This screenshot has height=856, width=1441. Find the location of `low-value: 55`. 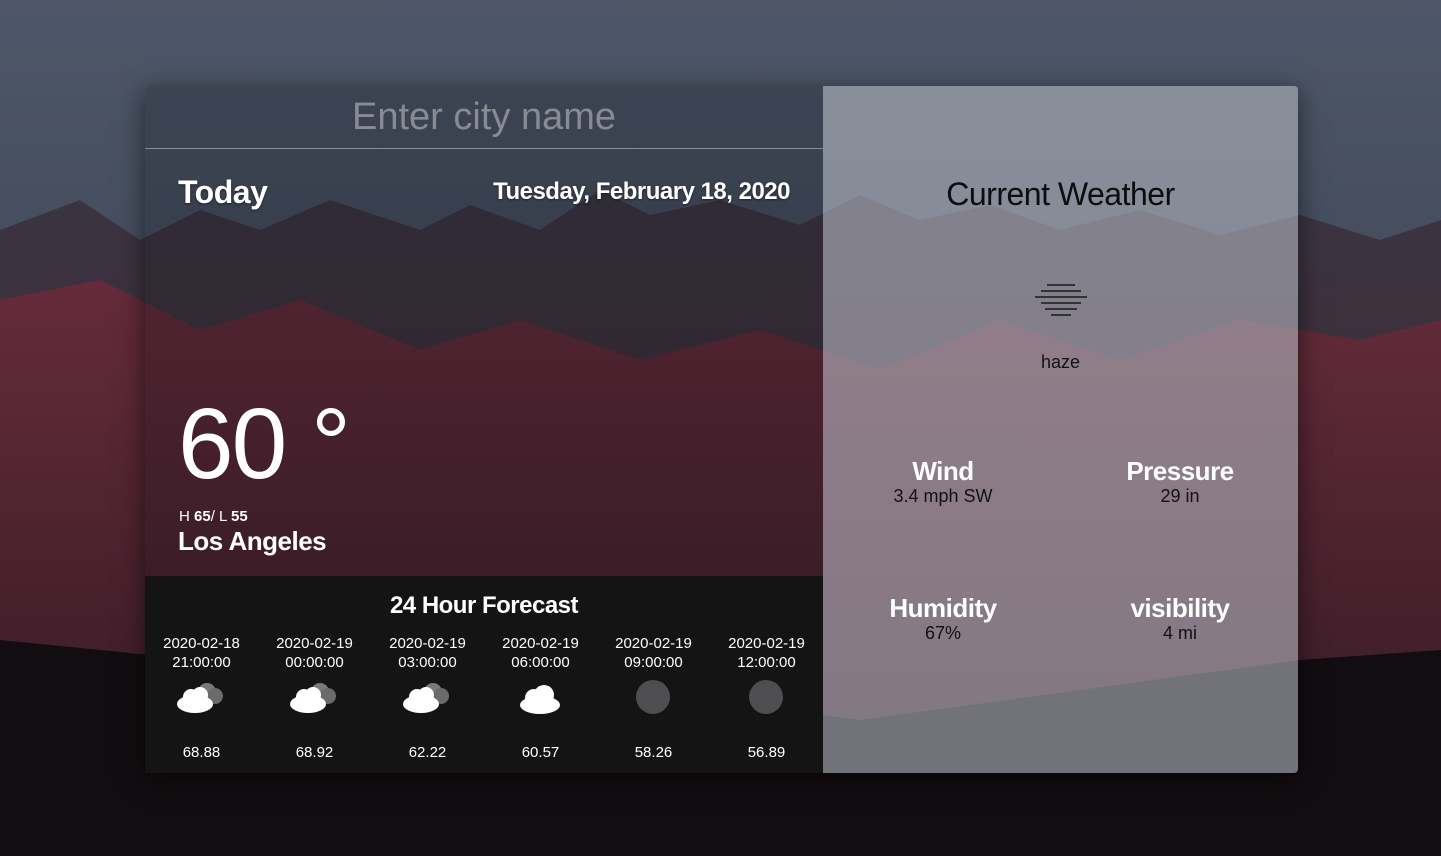

low-value: 55 is located at coordinates (239, 516).